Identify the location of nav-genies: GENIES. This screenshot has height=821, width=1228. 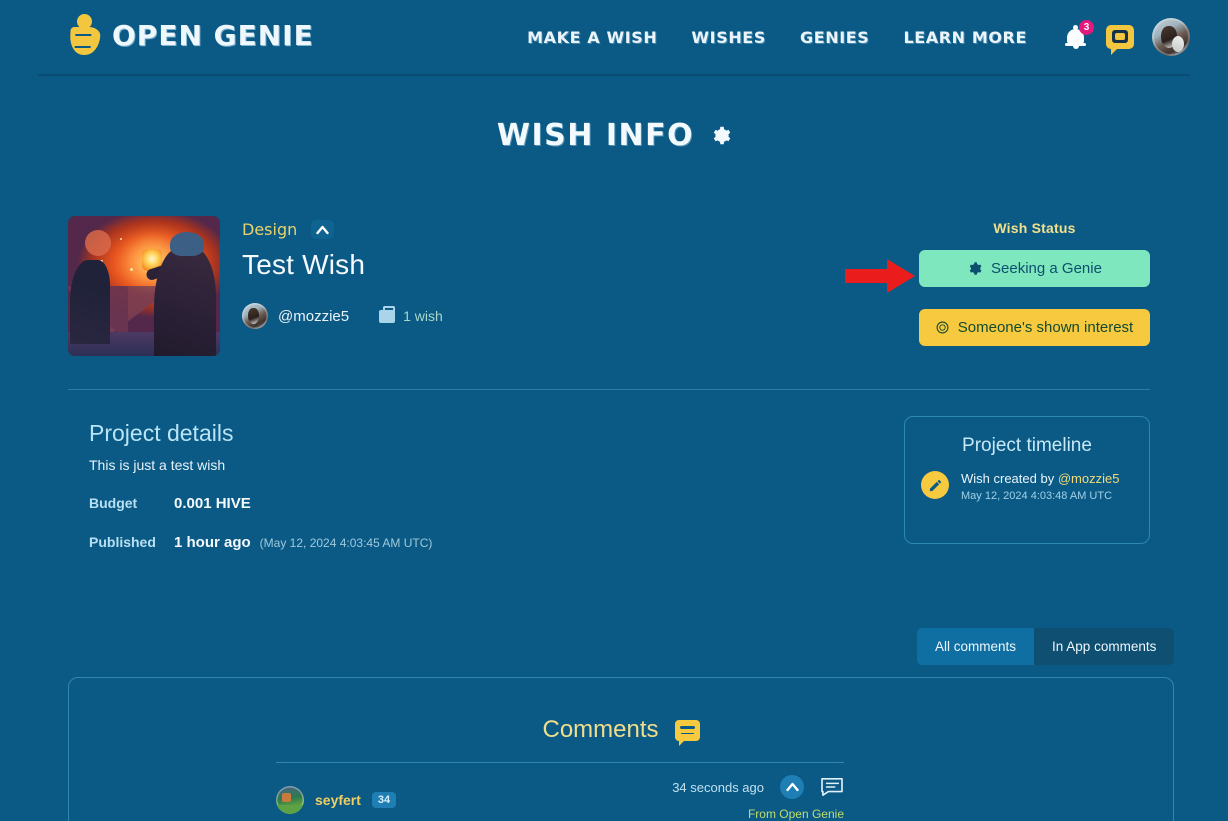
(834, 37).